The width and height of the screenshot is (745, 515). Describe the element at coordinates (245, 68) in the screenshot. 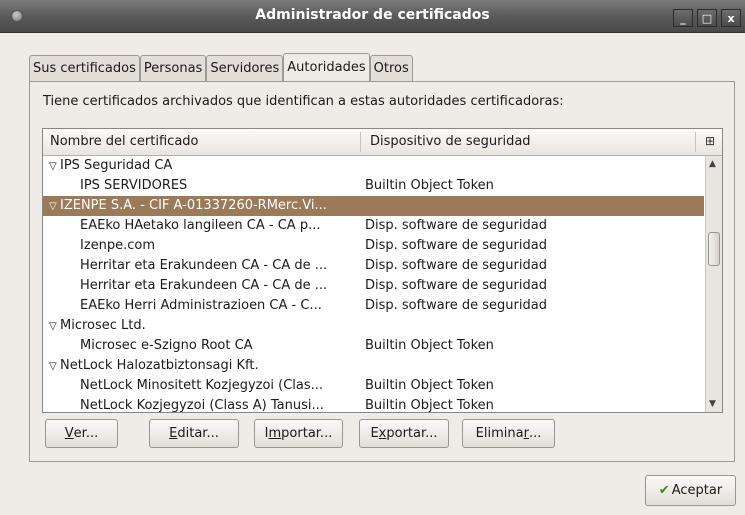

I see `tab-servidores: Servidores` at that location.